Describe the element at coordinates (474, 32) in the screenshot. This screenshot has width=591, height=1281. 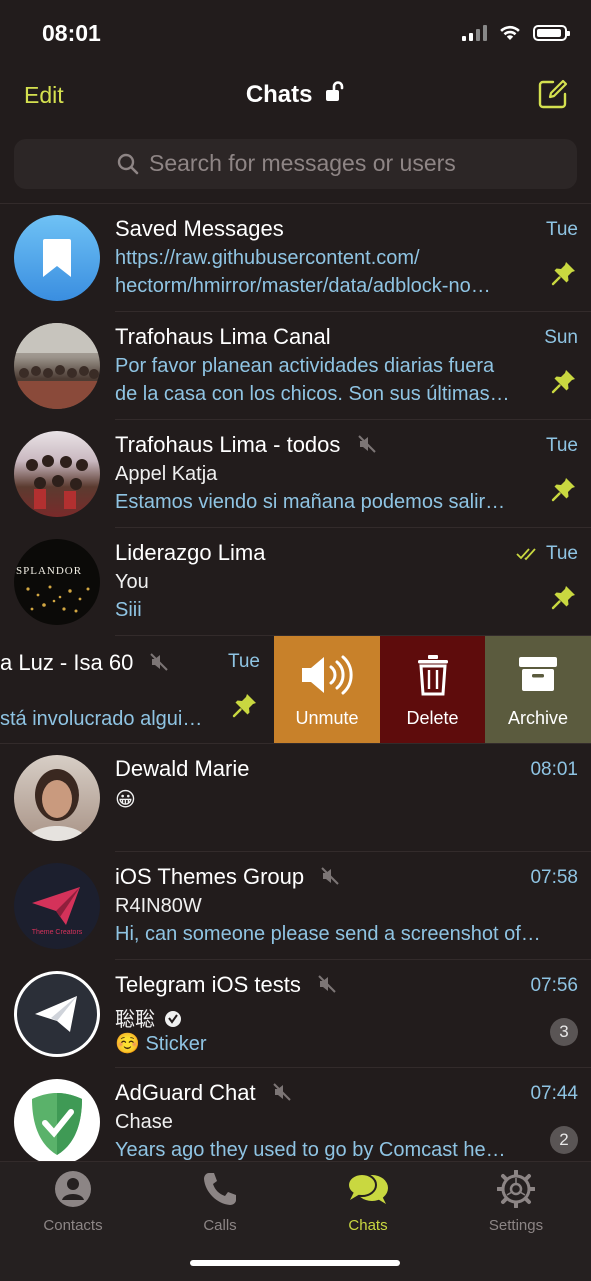
I see `signal-icon` at that location.